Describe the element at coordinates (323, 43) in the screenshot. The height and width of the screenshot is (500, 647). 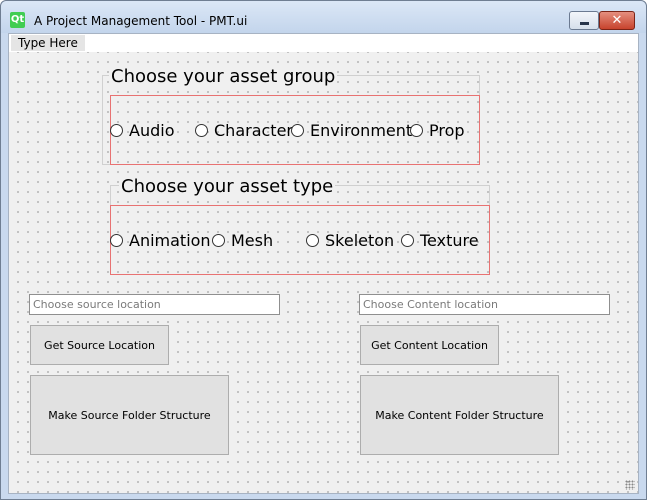
I see `menu-bar: Type Here` at that location.